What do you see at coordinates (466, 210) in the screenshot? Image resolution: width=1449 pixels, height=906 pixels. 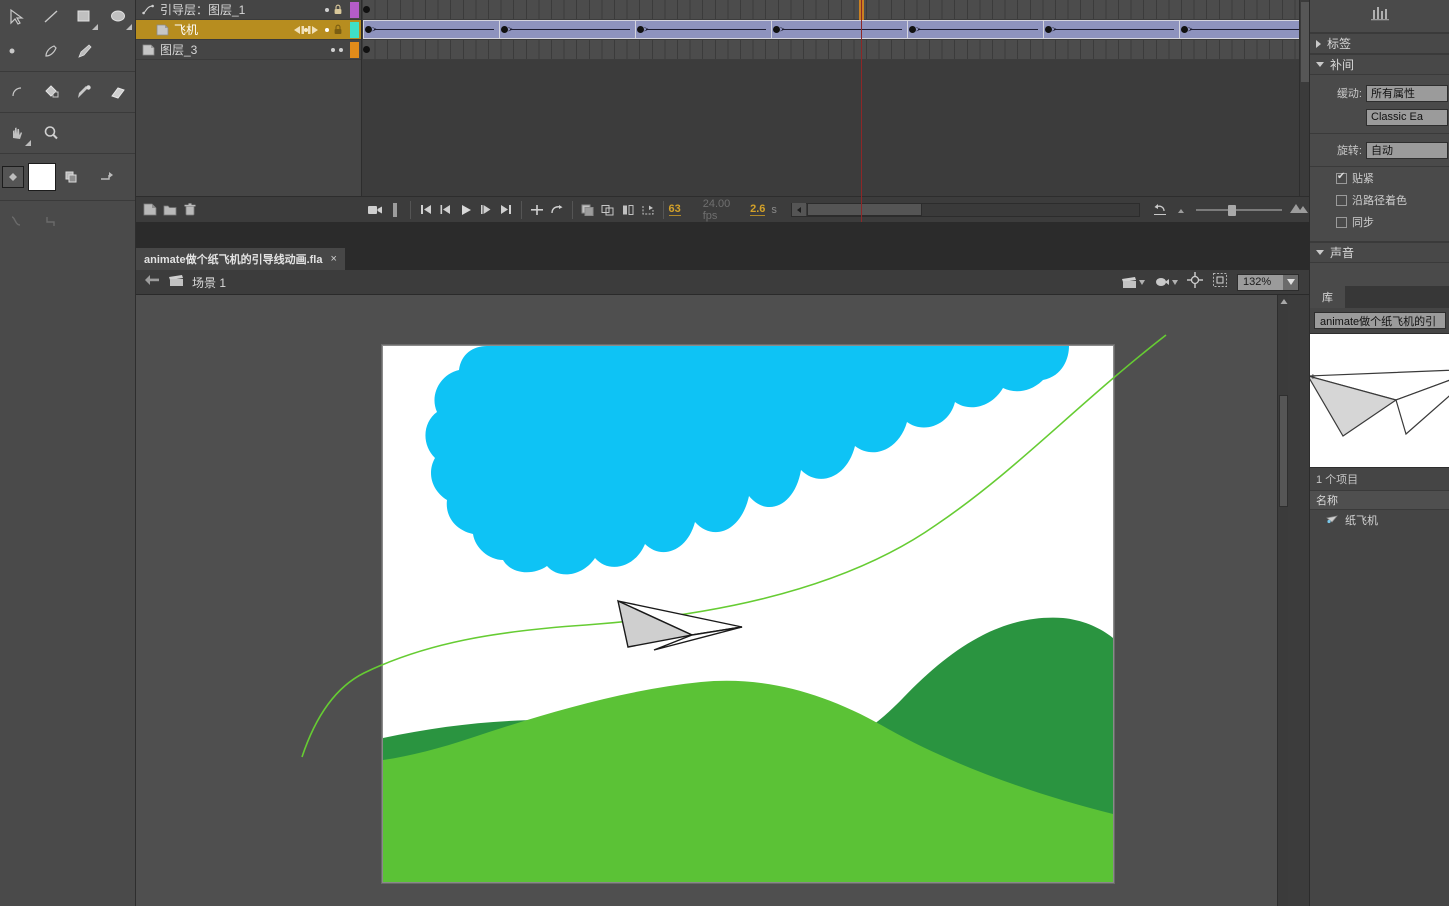 I see `play-button` at bounding box center [466, 210].